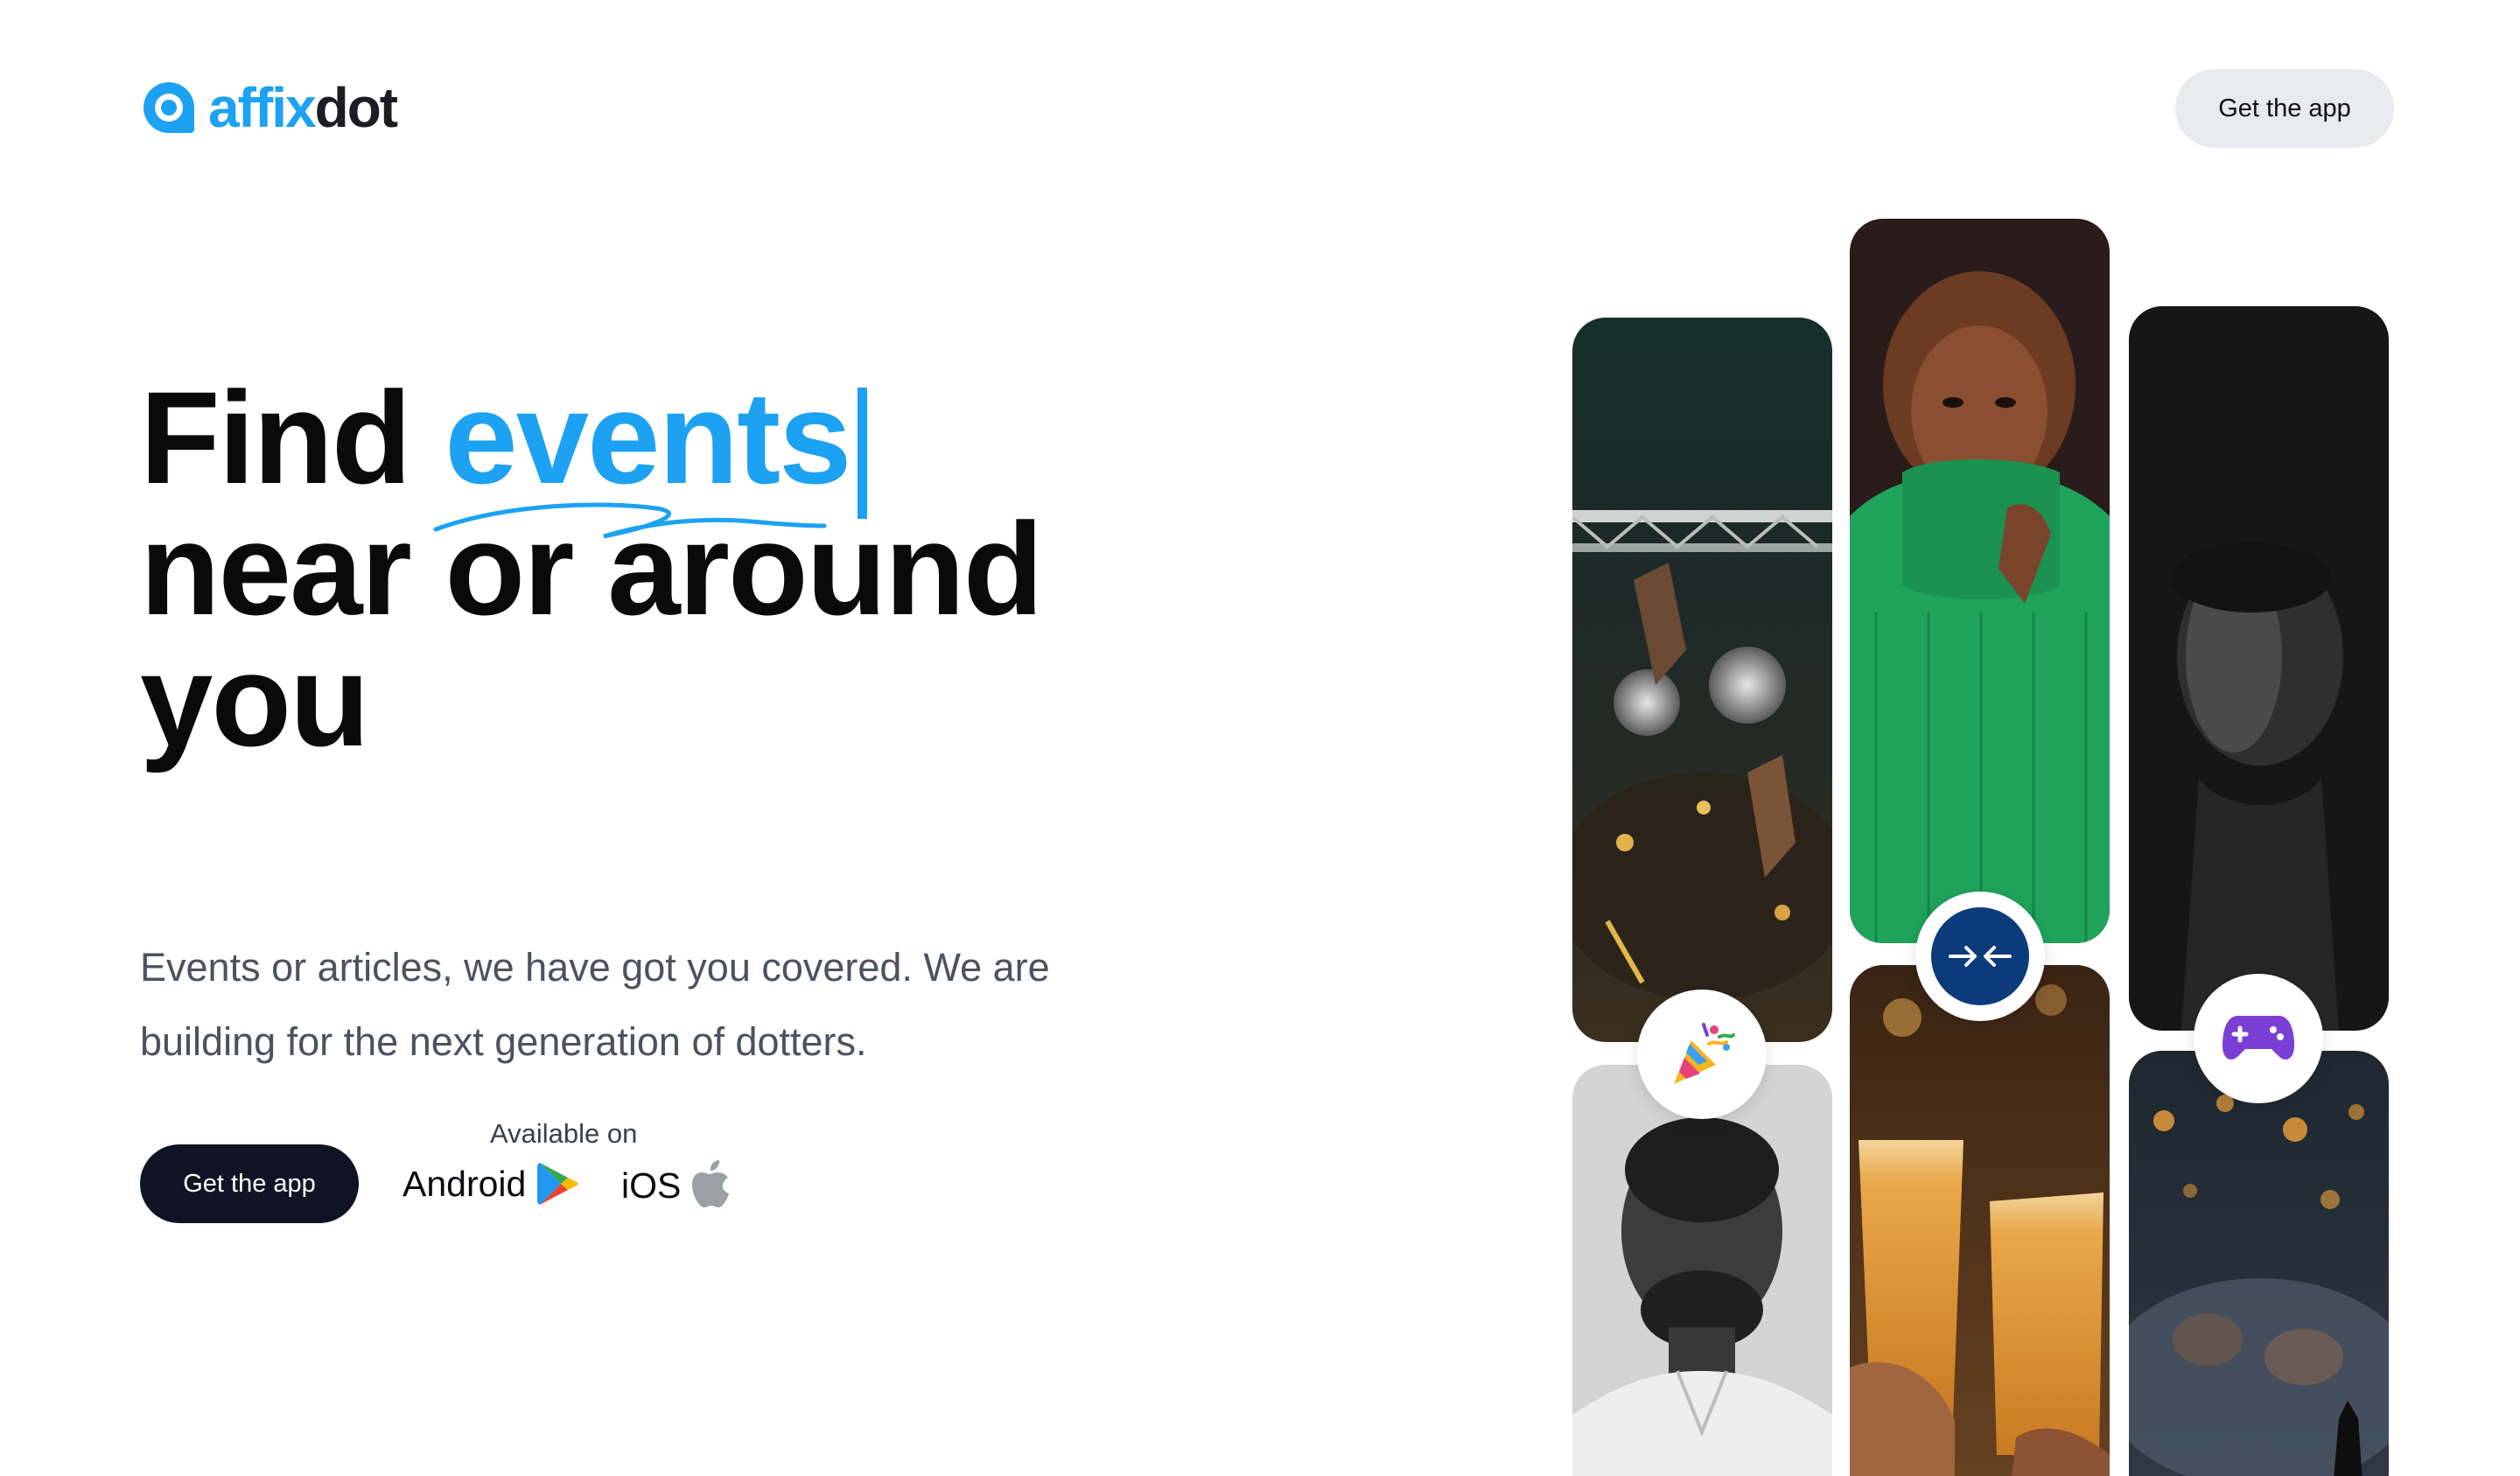  I want to click on gaming-badge, so click(2258, 1038).